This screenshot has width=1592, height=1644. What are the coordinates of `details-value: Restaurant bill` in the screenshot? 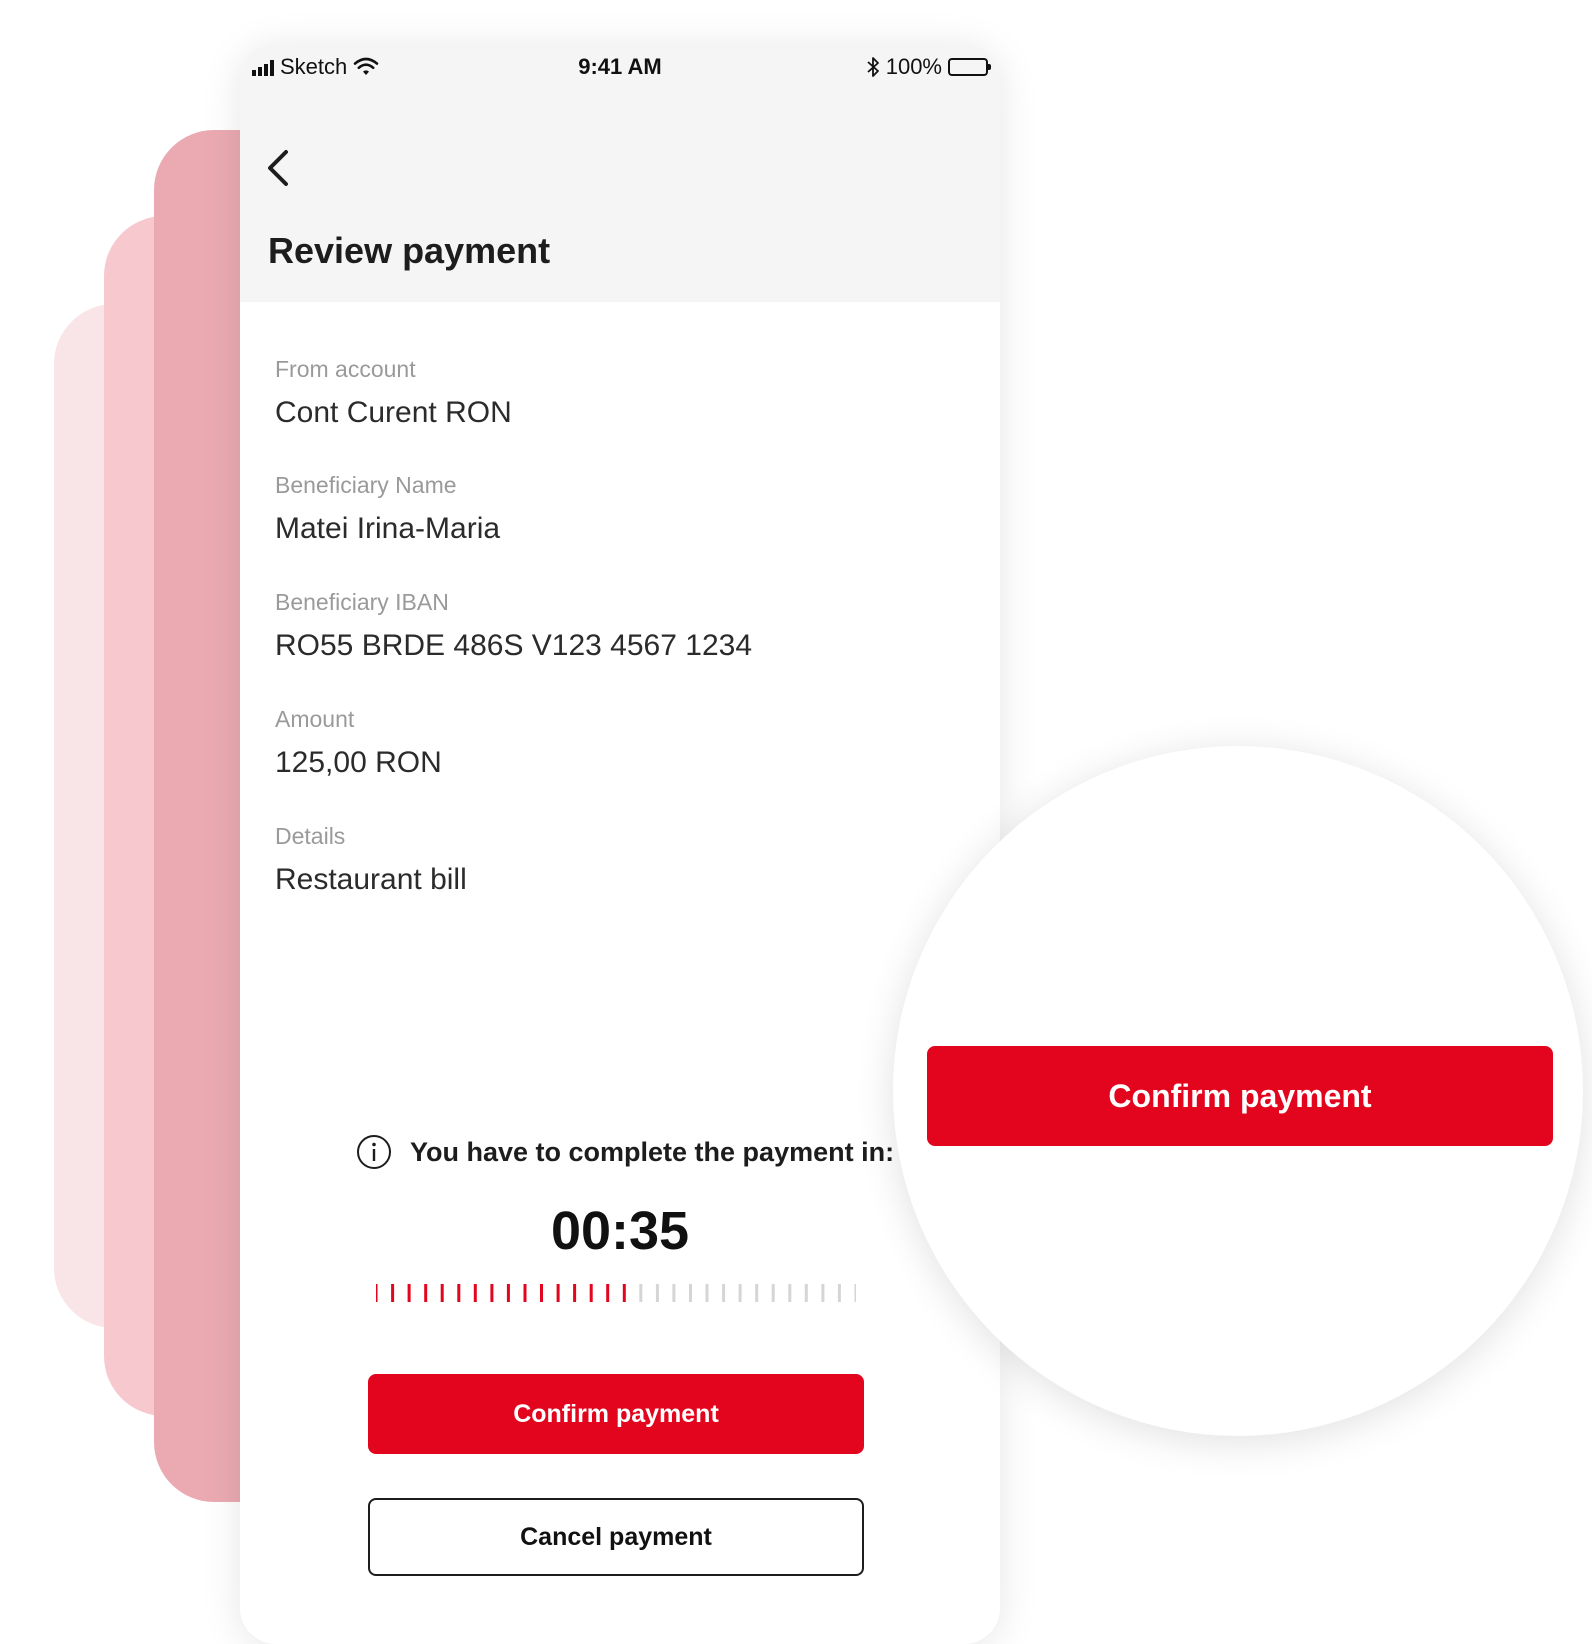 It's located at (371, 879).